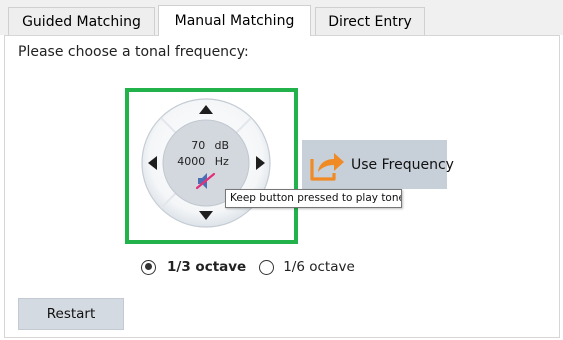 The width and height of the screenshot is (563, 340). What do you see at coordinates (198, 145) in the screenshot?
I see `level-value: 70` at bounding box center [198, 145].